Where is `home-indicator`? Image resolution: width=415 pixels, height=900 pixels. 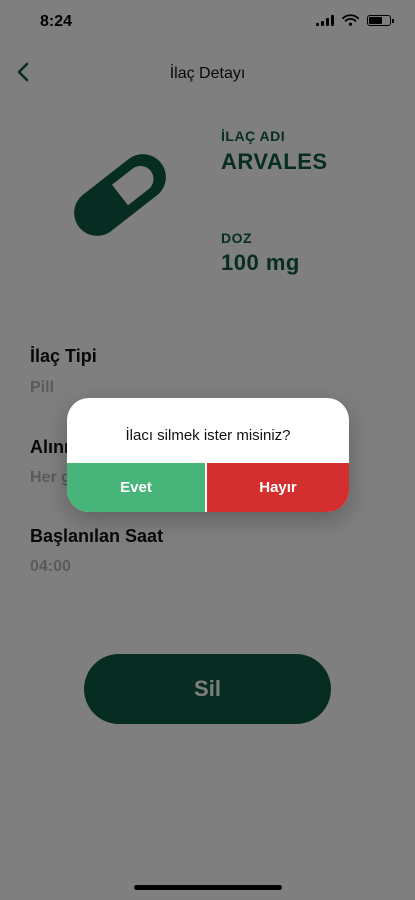
home-indicator is located at coordinates (208, 887).